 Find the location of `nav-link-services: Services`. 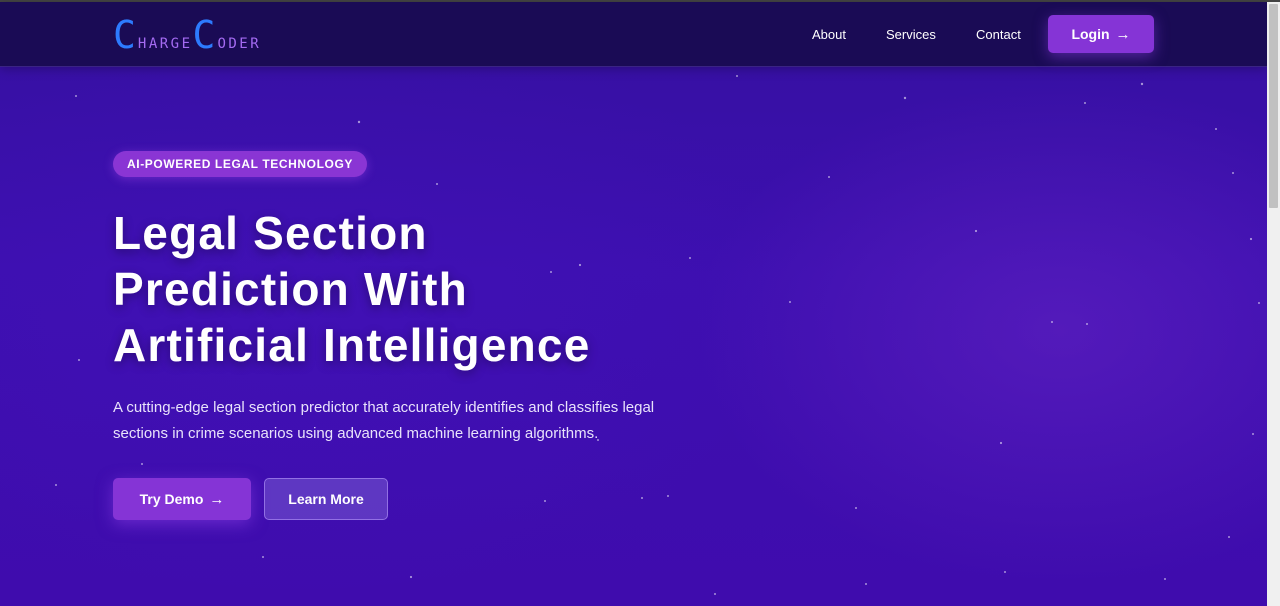

nav-link-services: Services is located at coordinates (911, 34).